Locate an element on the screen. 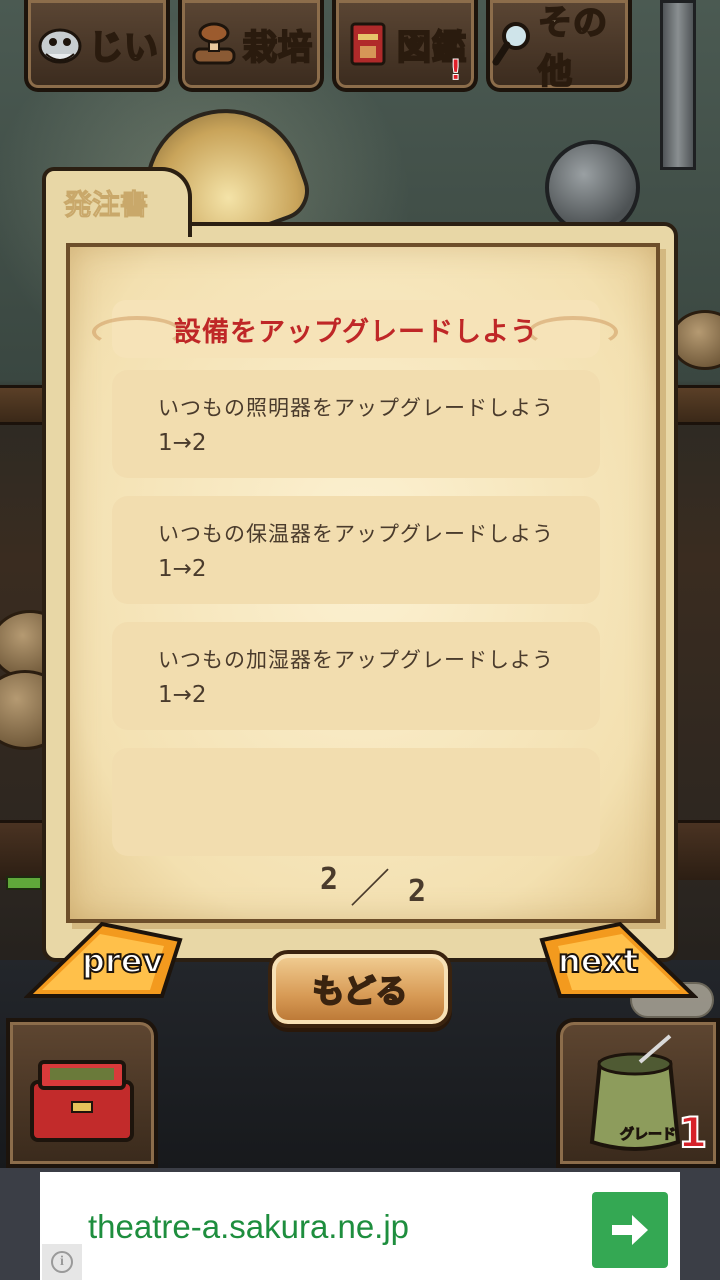  tab-other: その他 is located at coordinates (559, 46).